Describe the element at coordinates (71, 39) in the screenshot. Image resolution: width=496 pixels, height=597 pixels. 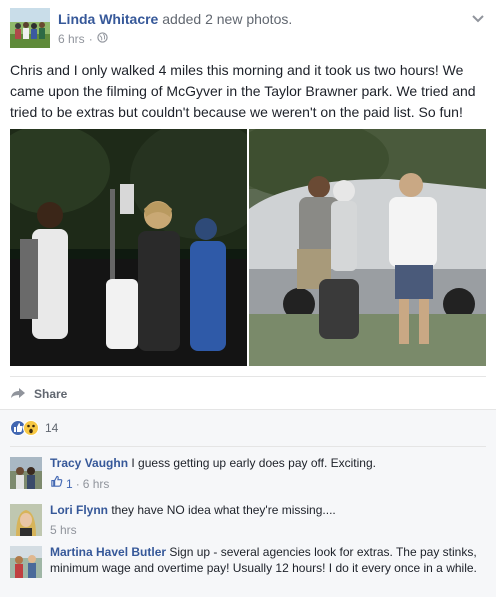
I see `post-time: 6 hrs` at that location.